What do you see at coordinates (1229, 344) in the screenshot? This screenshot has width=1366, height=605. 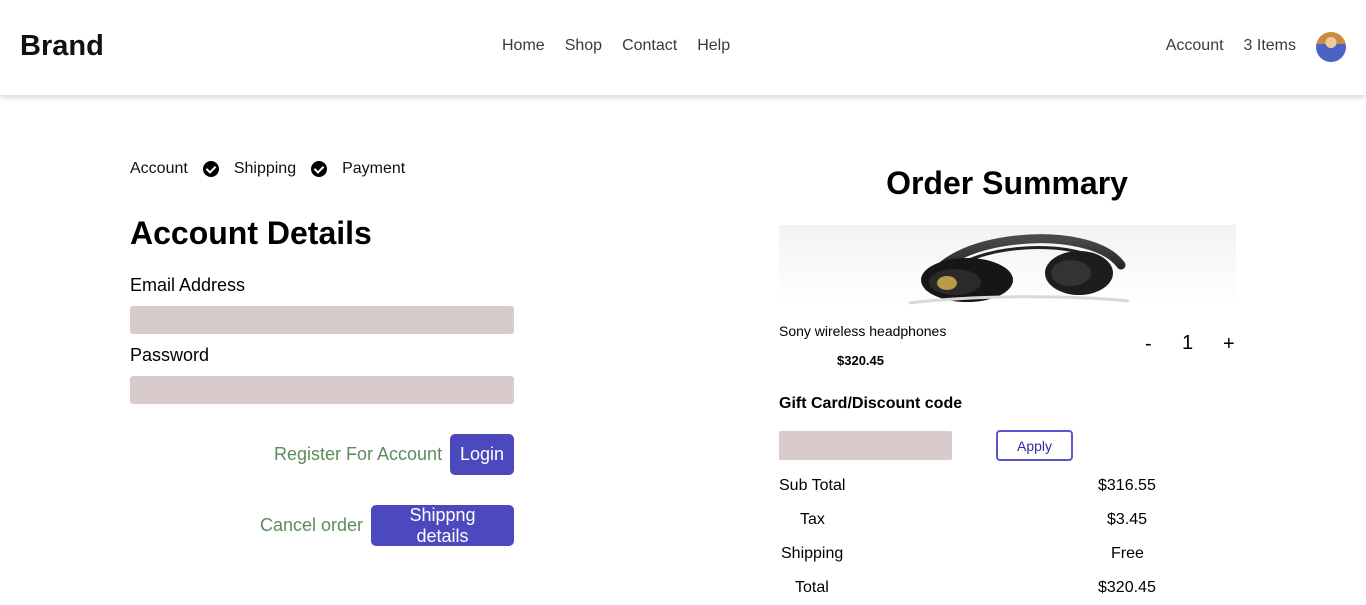 I see `quantity-increase-button: +` at bounding box center [1229, 344].